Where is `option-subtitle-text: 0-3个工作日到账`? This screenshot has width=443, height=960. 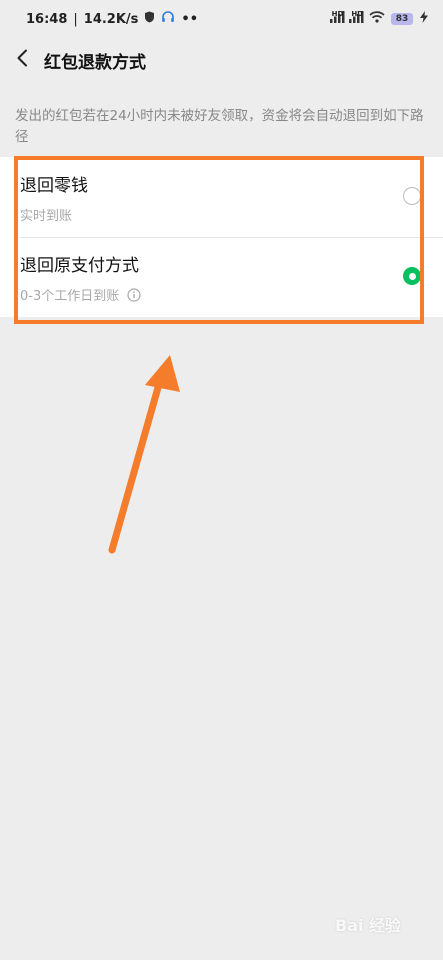 option-subtitle-text: 0-3个工作日到账 is located at coordinates (70, 296).